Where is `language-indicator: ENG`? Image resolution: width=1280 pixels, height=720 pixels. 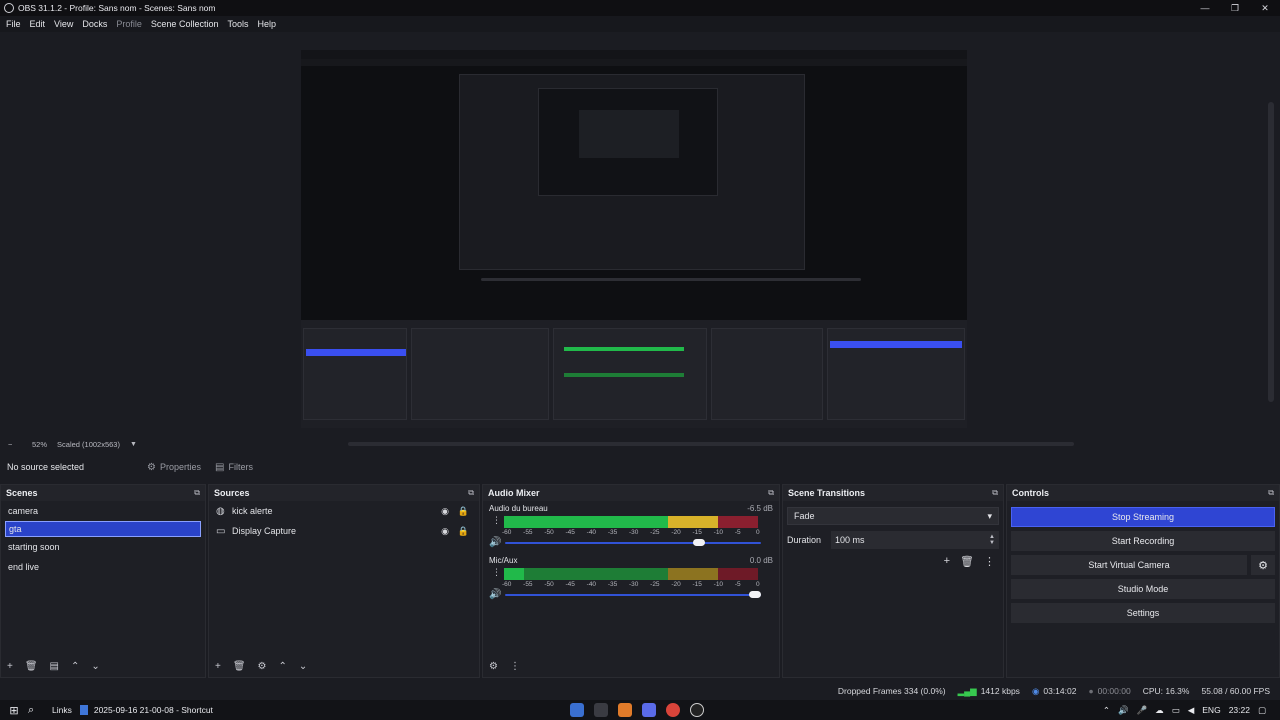 language-indicator: ENG is located at coordinates (1211, 710).